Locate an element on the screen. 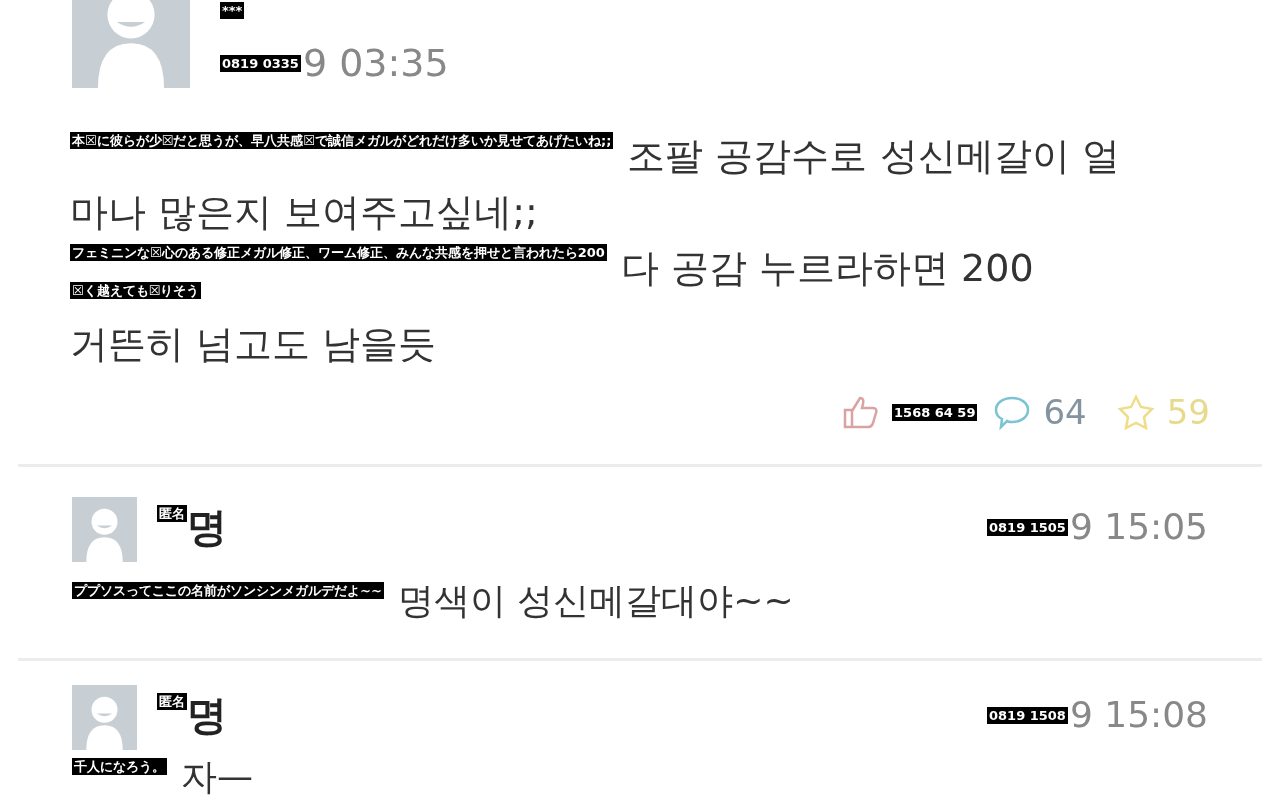  translation-label: ププソスってここの名前がソンシンメガルデだよ~~ is located at coordinates (228, 590).